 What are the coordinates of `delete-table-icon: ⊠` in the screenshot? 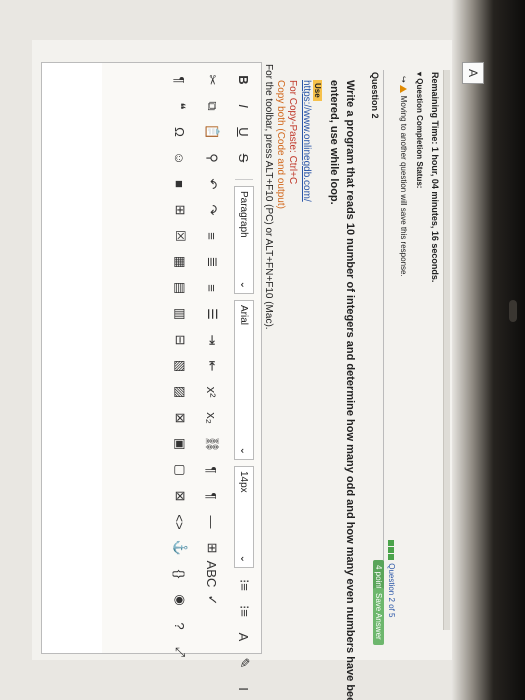 It's located at (180, 496).